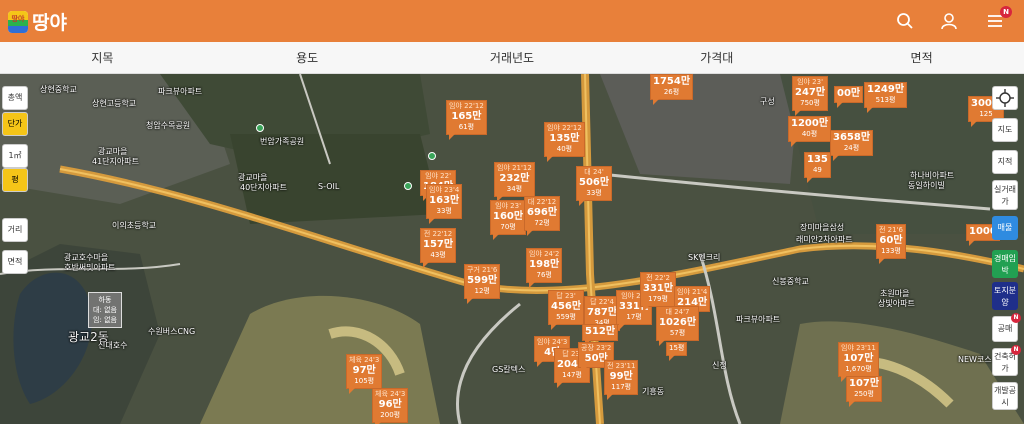  I want to click on price-marker: 체육 24'3 96만 200평, so click(390, 406).